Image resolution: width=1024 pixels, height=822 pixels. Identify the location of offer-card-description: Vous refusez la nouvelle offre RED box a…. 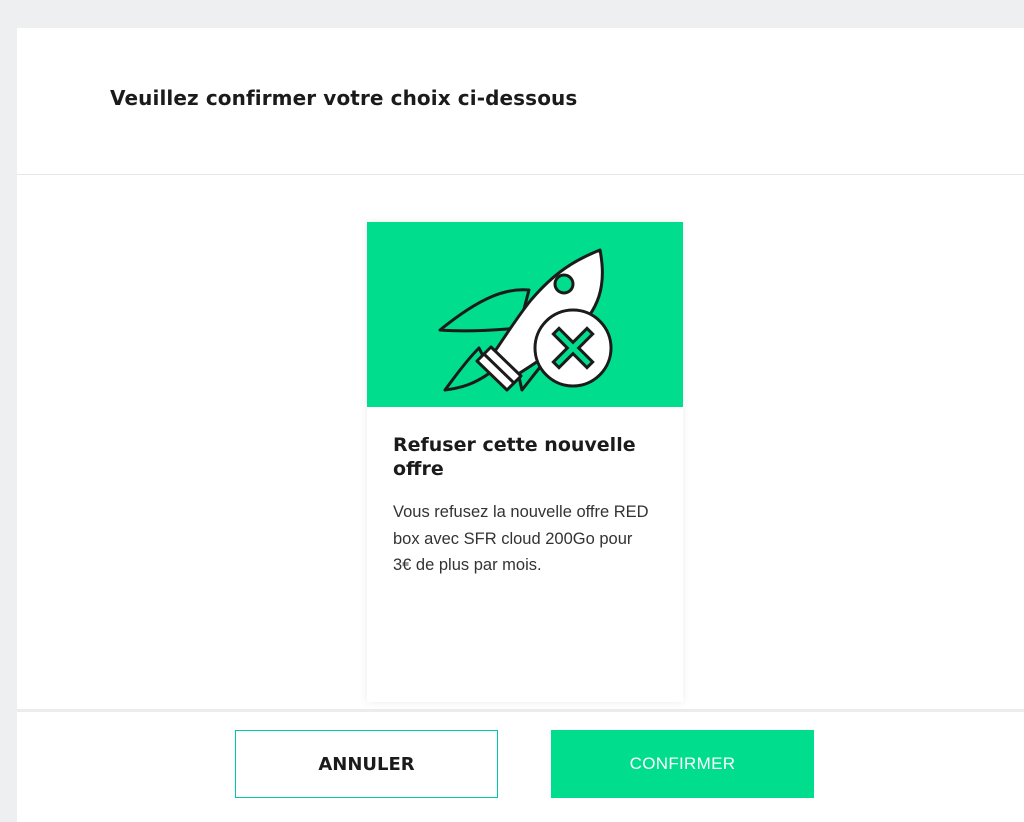
(521, 538).